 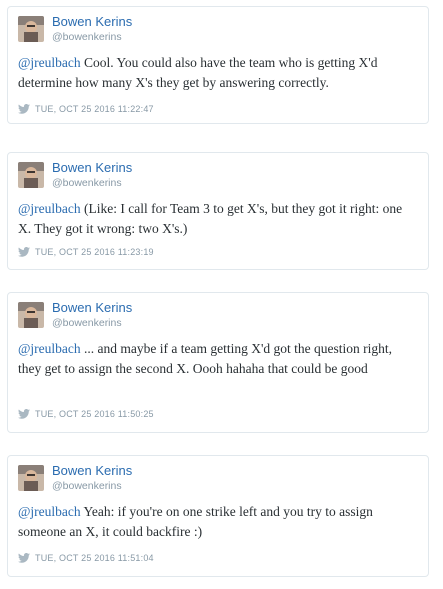 I want to click on timestamp: TUE, OCT 25 2016 11:23:19, so click(x=94, y=252).